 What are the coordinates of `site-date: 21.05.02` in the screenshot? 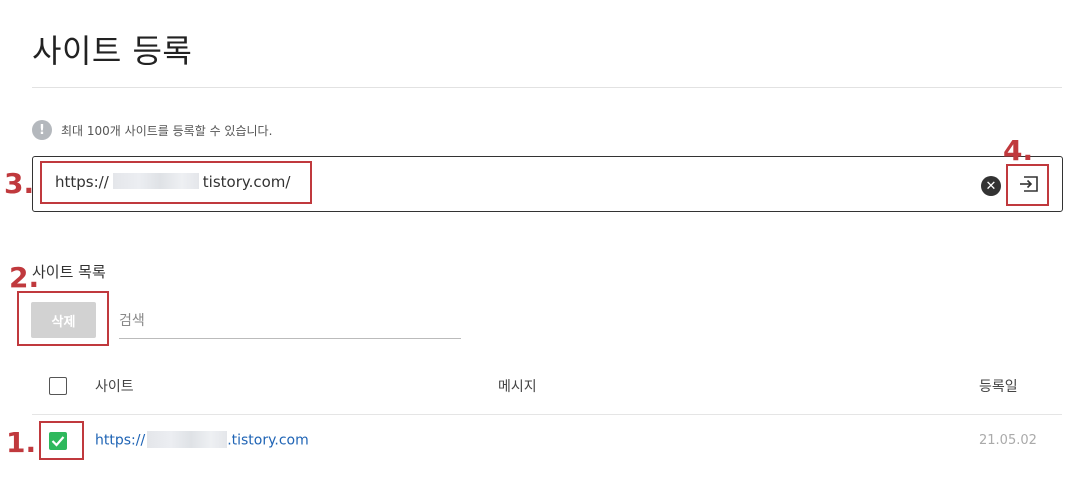 It's located at (1008, 440).